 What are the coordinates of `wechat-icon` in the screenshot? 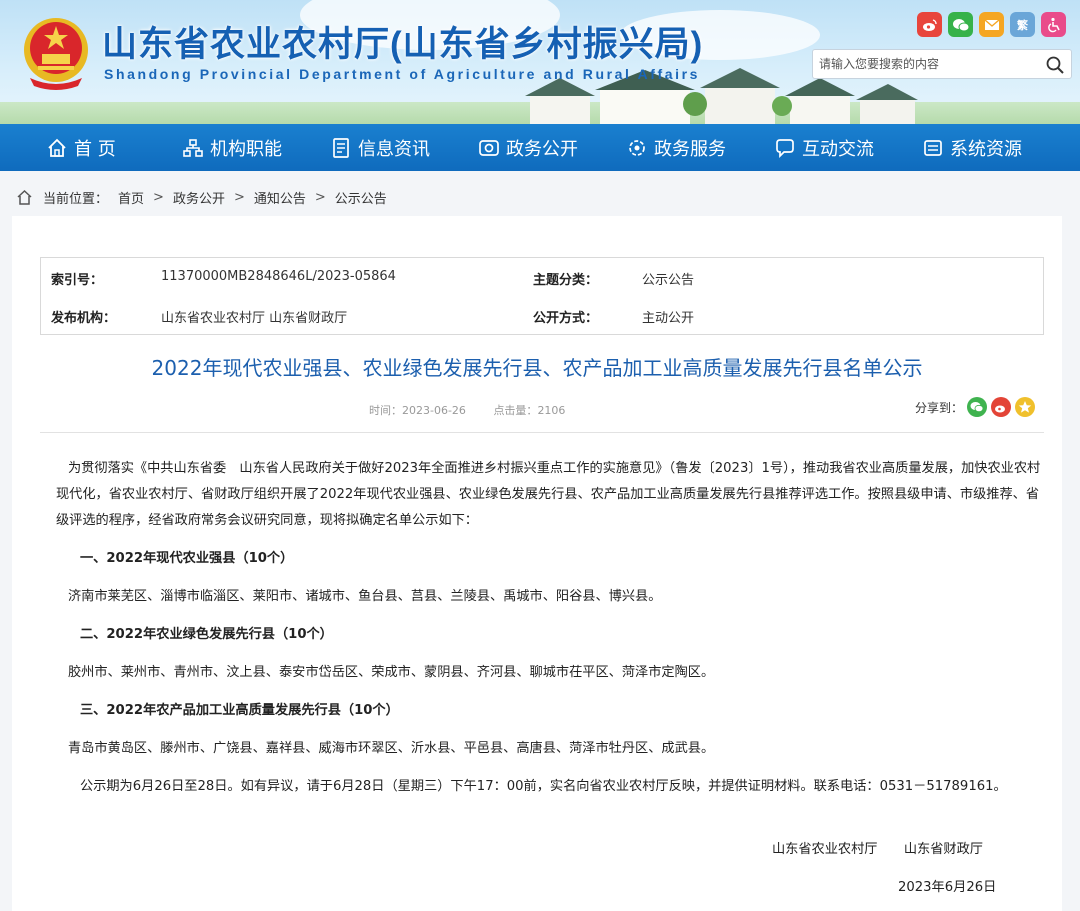 It's located at (960, 24).